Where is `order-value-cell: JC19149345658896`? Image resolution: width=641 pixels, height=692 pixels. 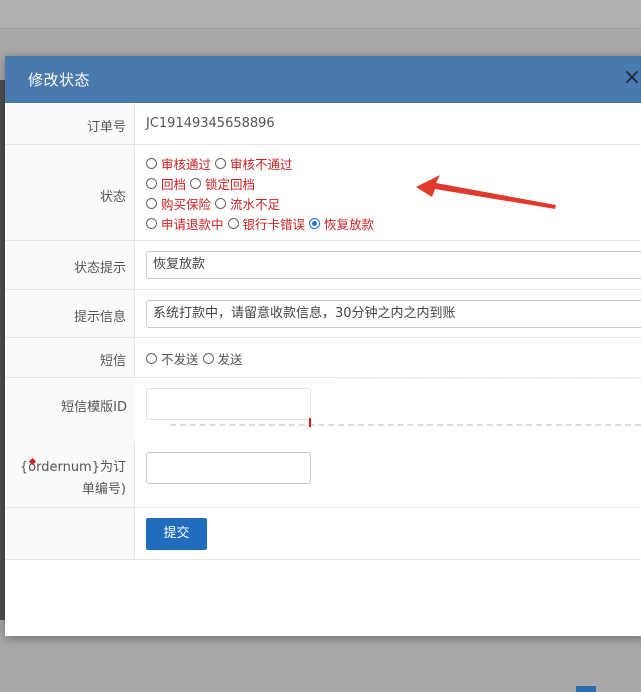
order-value-cell: JC19149345658896 is located at coordinates (388, 123).